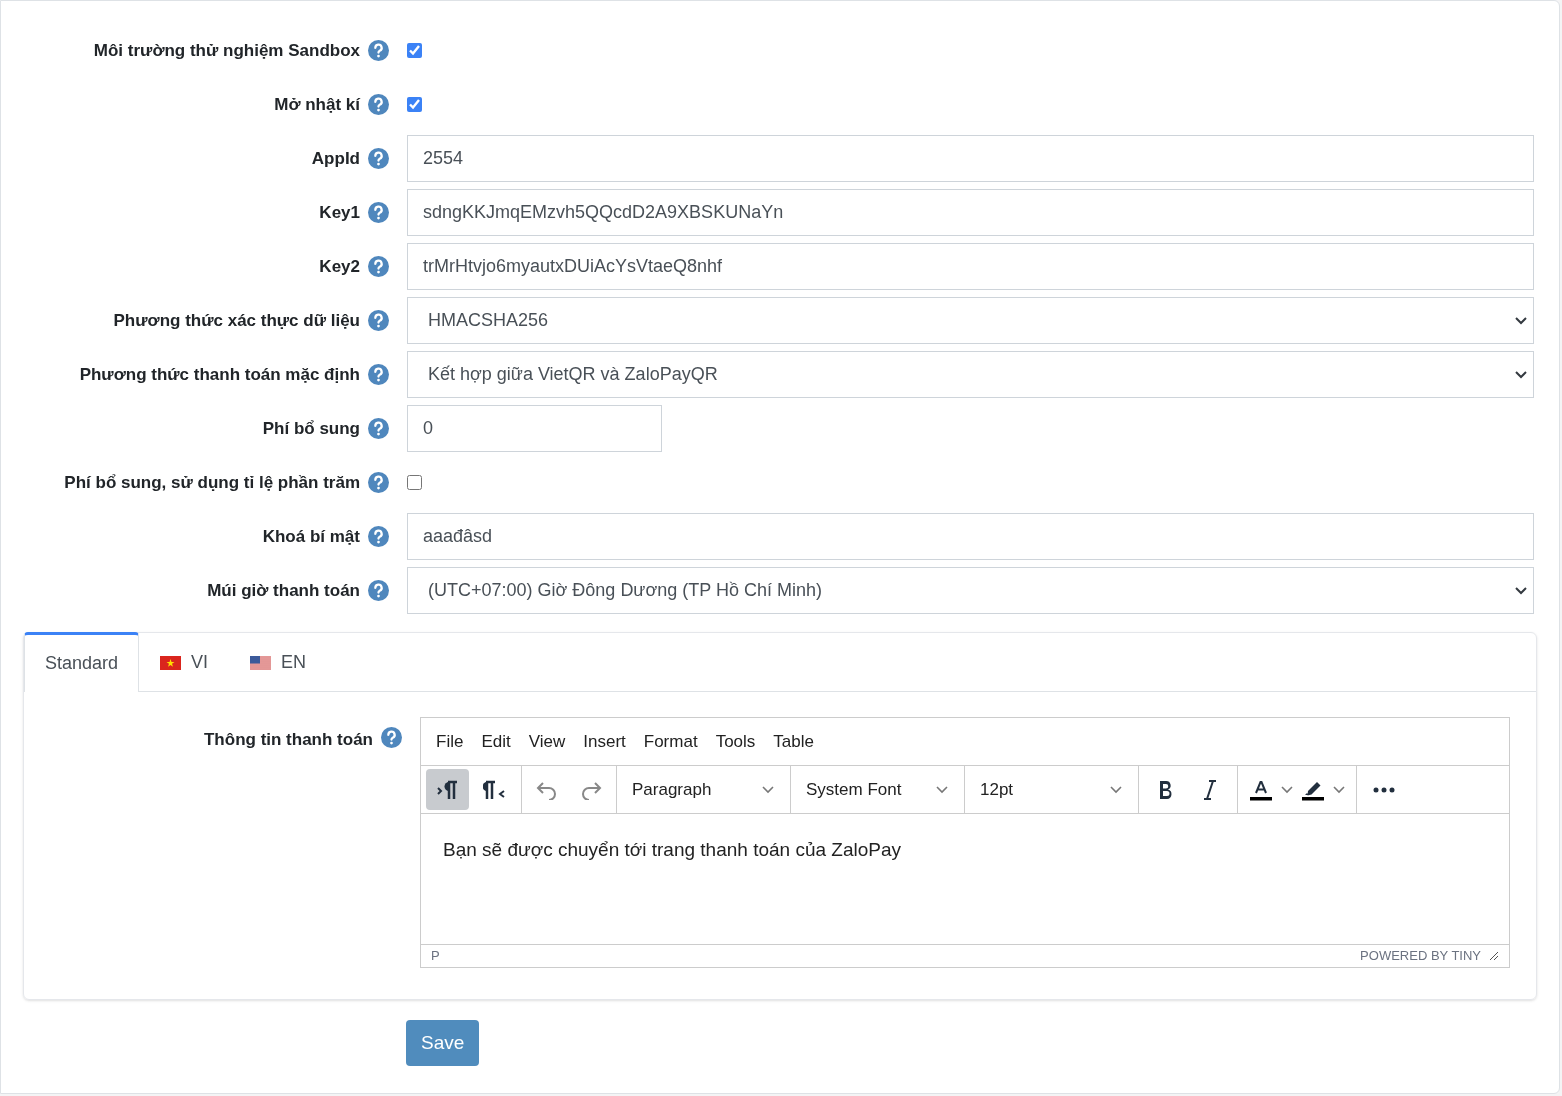 This screenshot has height=1096, width=1562. What do you see at coordinates (591, 789) in the screenshot?
I see `redo-icon` at bounding box center [591, 789].